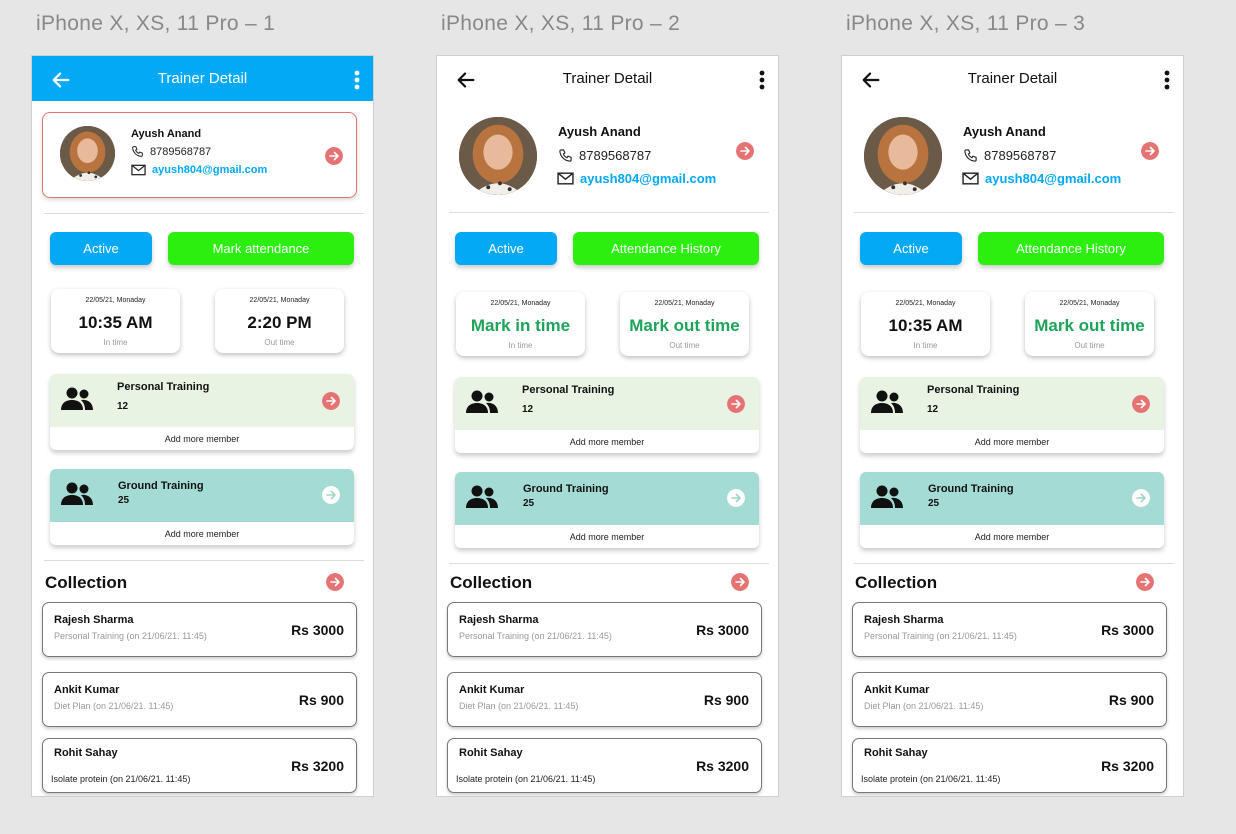  What do you see at coordinates (204, 560) in the screenshot?
I see `divider` at bounding box center [204, 560].